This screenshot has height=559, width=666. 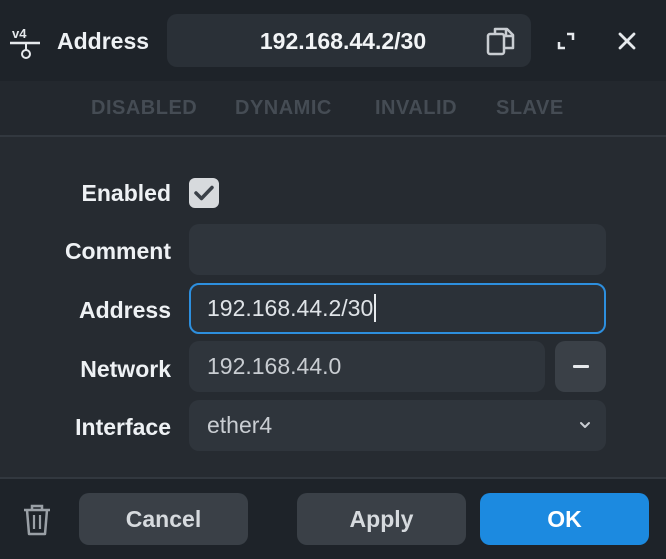 What do you see at coordinates (397, 425) in the screenshot?
I see `interface-select: ether4` at bounding box center [397, 425].